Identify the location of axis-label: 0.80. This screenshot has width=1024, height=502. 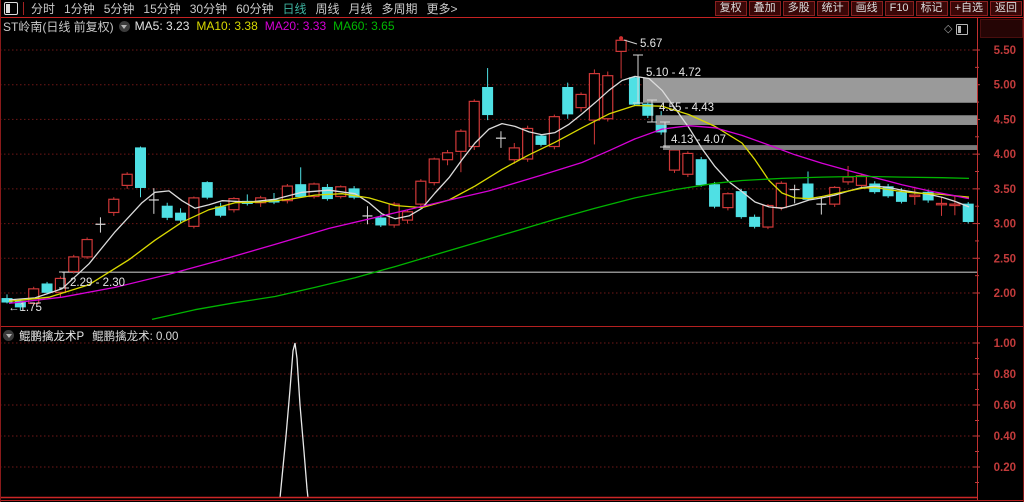
(1005, 375).